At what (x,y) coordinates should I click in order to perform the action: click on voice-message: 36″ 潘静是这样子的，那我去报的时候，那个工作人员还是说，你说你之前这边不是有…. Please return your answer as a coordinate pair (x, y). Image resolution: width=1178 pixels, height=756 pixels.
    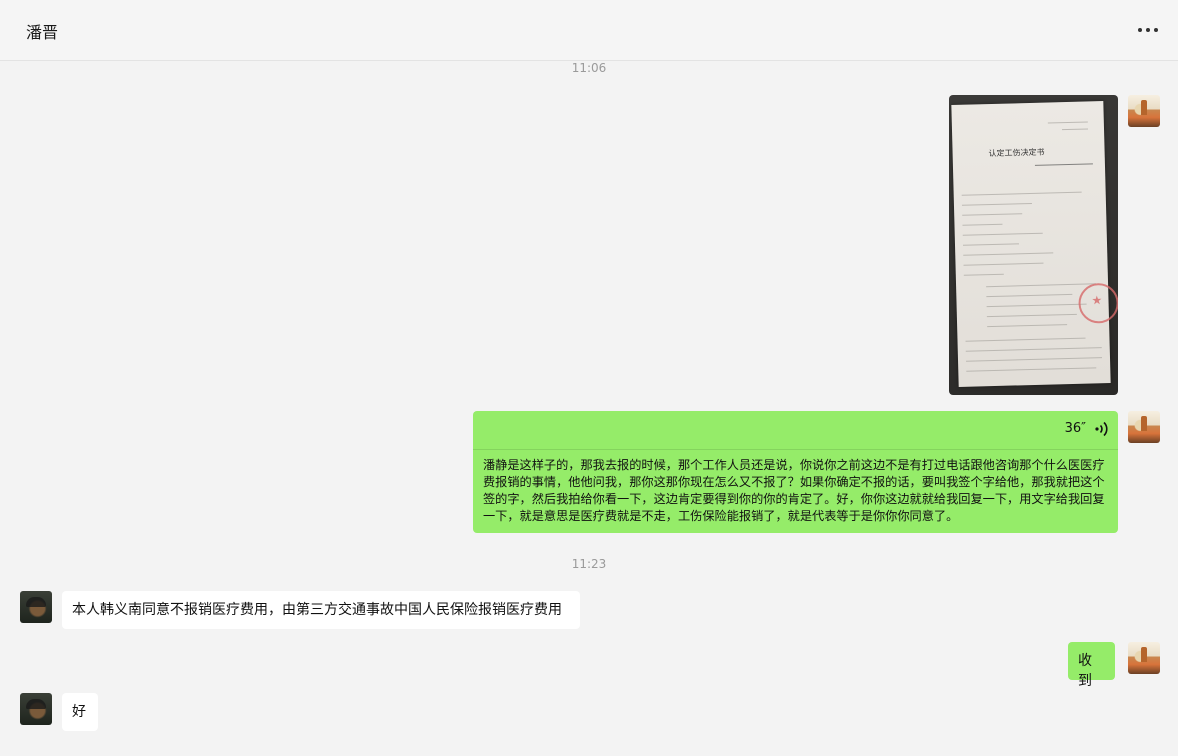
    Looking at the image, I should click on (795, 472).